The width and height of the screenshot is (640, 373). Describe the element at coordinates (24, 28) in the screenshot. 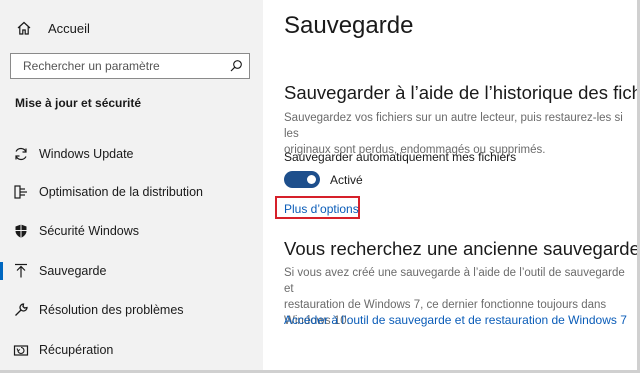

I see `home-icon` at that location.